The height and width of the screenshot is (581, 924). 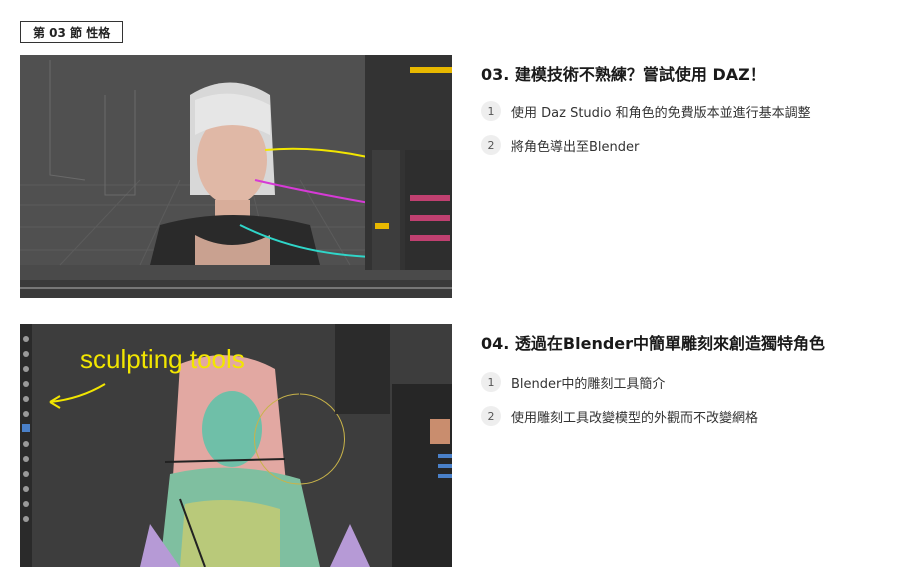 I want to click on sculpting-tools-label: sculpting tools, so click(x=162, y=359).